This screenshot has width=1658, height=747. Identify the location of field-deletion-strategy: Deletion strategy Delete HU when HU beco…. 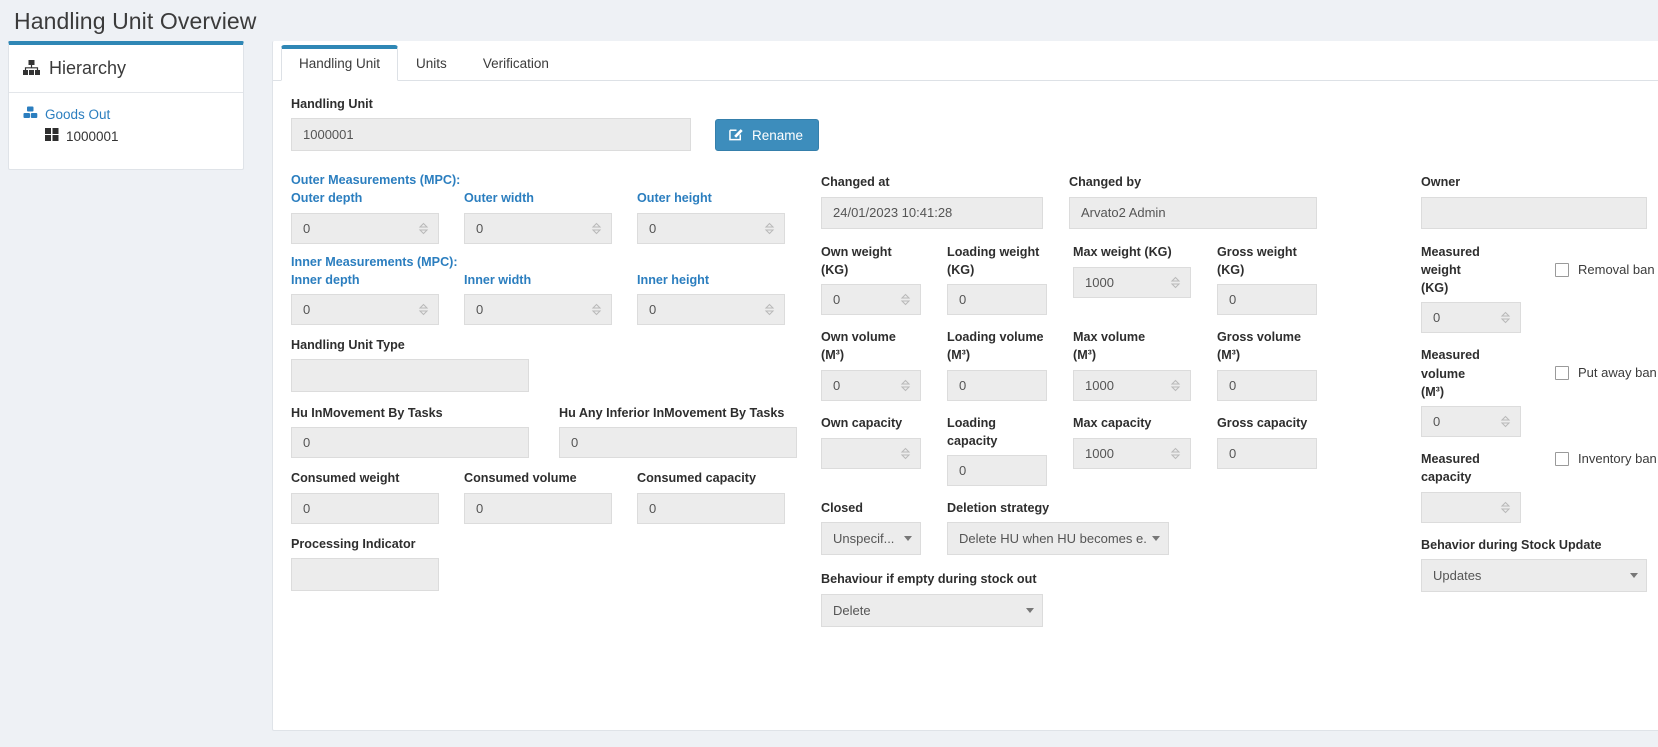
(1058, 527).